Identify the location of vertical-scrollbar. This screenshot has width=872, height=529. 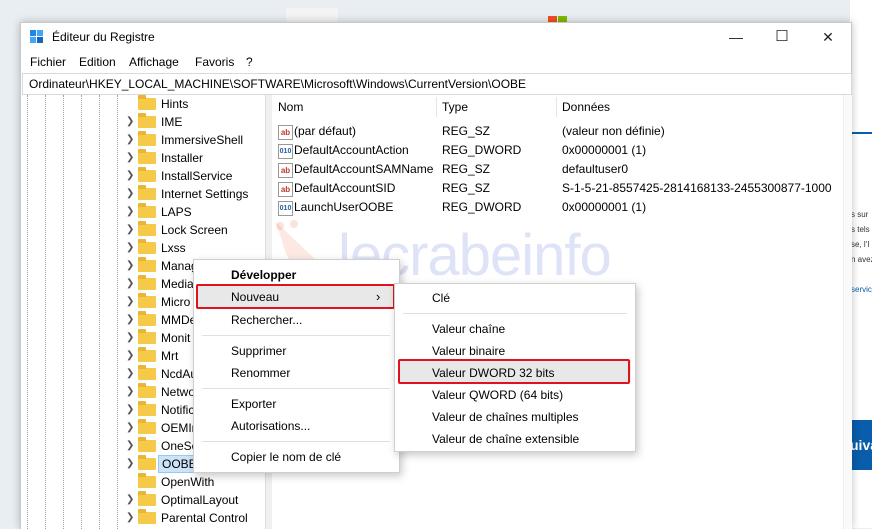
(847, 312).